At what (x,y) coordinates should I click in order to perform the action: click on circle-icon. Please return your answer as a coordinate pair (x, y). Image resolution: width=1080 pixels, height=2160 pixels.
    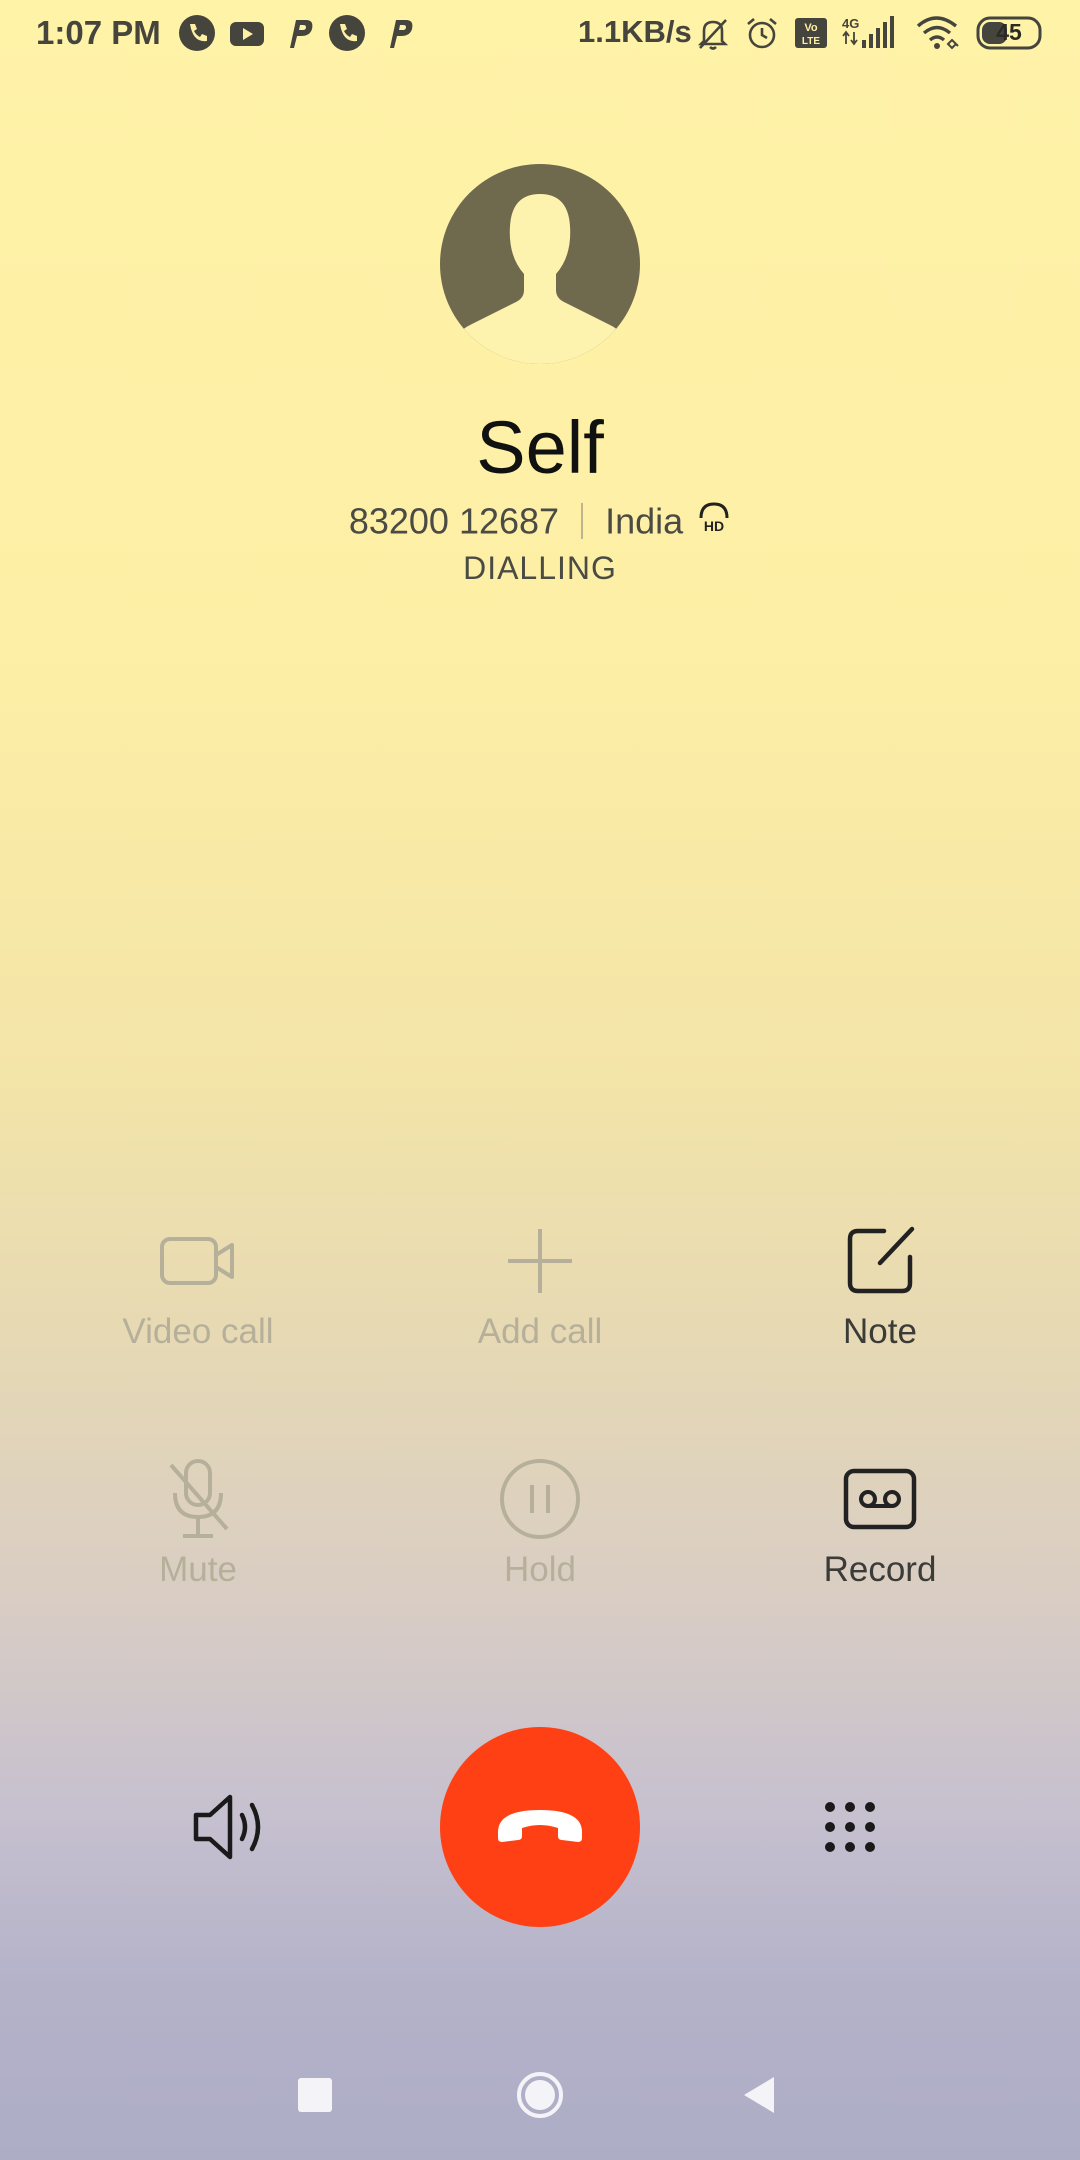
    Looking at the image, I should click on (540, 2095).